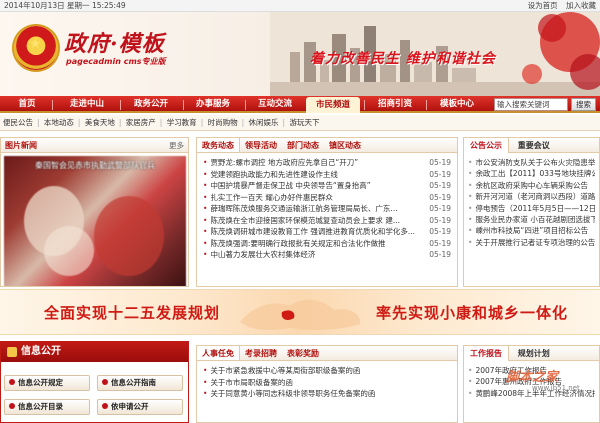 The width and height of the screenshot is (600, 423). I want to click on list-item: • 陈茂焕调研城市建设教育工作 强调推进教育优质化和学化多... 05-19, so click(327, 232).